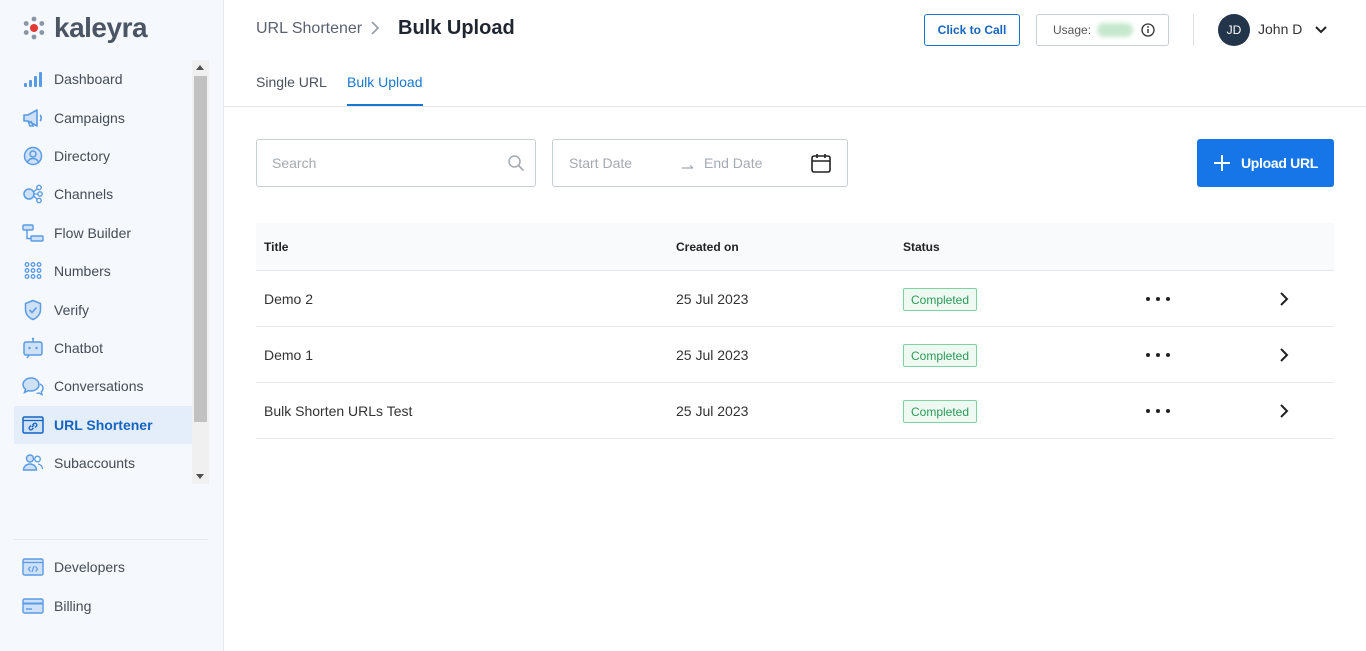 The width and height of the screenshot is (1366, 651). Describe the element at coordinates (82, 271) in the screenshot. I see `sidebar-item-label: Numbers` at that location.